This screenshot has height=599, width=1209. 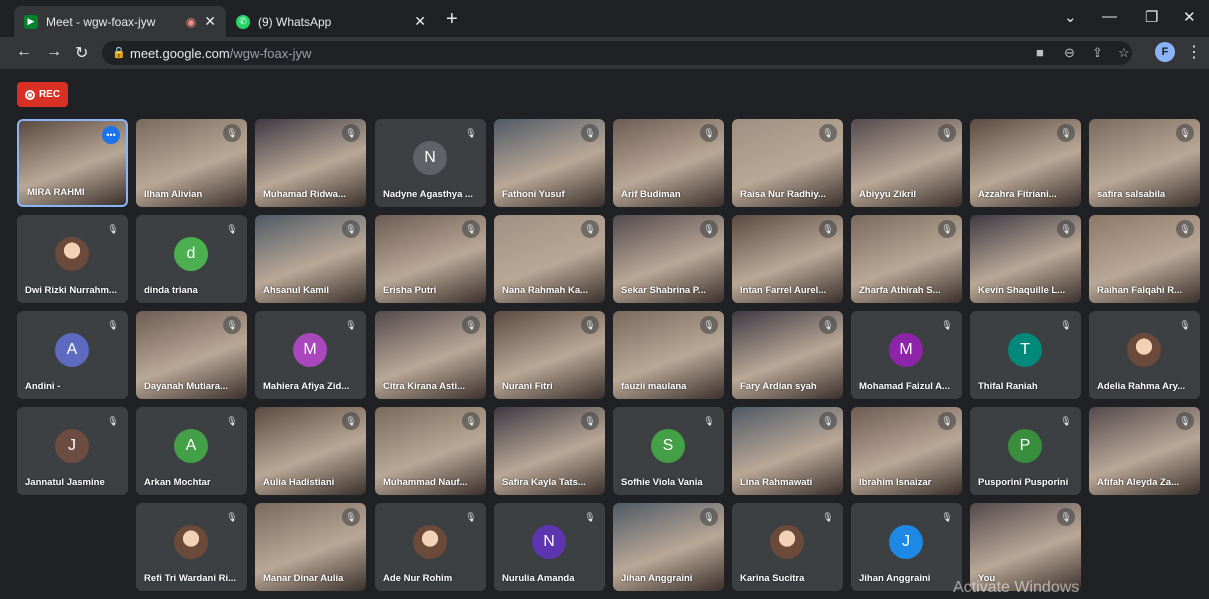 I want to click on meet-icon: ▶, so click(x=31, y=21).